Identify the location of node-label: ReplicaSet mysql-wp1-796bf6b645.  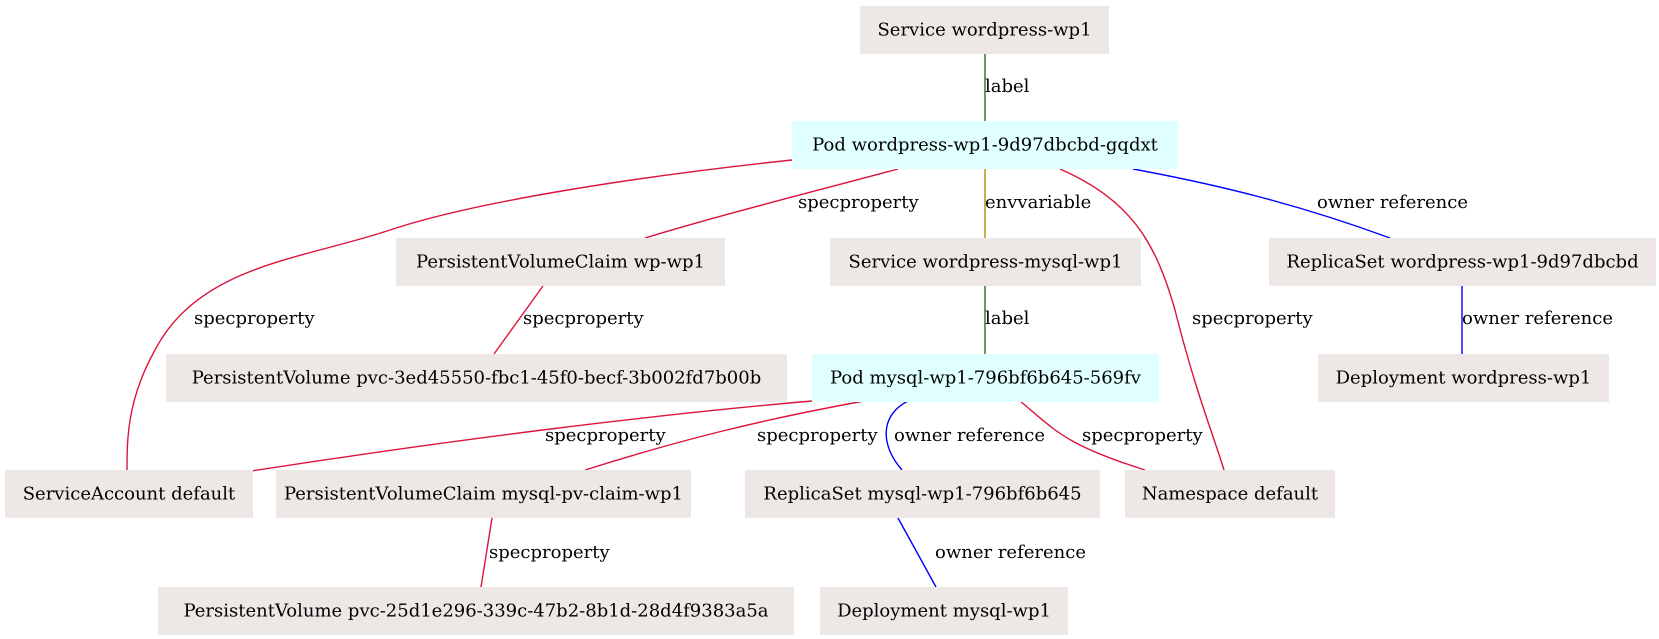
(922, 494).